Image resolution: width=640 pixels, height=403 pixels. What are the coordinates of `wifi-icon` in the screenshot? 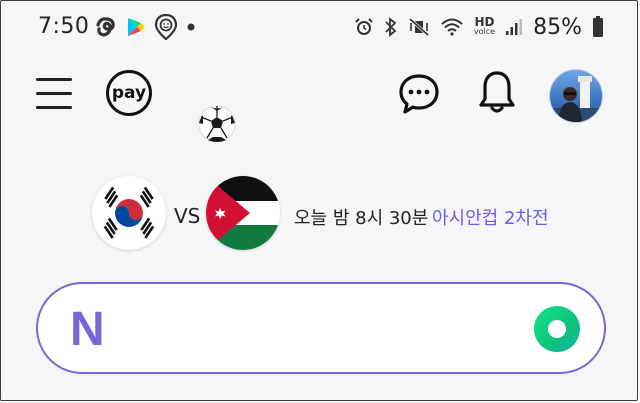 It's located at (452, 27).